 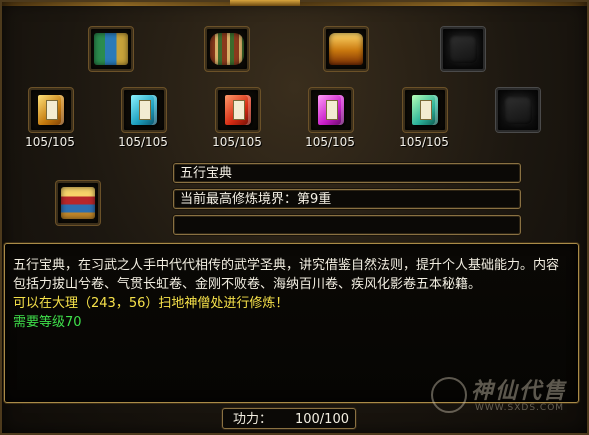 What do you see at coordinates (449, 395) in the screenshot?
I see `watermark-logo-icon` at bounding box center [449, 395].